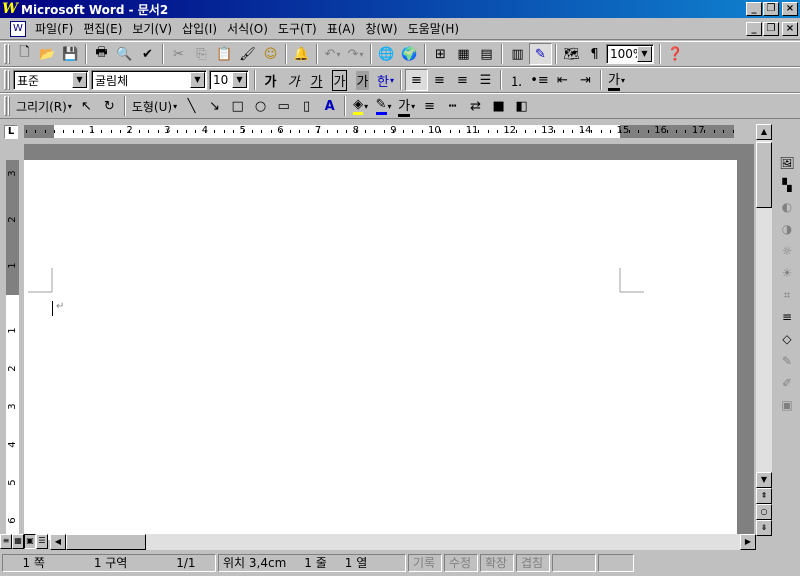 The image size is (800, 576). I want to click on image-control-icon: ▚, so click(787, 185).